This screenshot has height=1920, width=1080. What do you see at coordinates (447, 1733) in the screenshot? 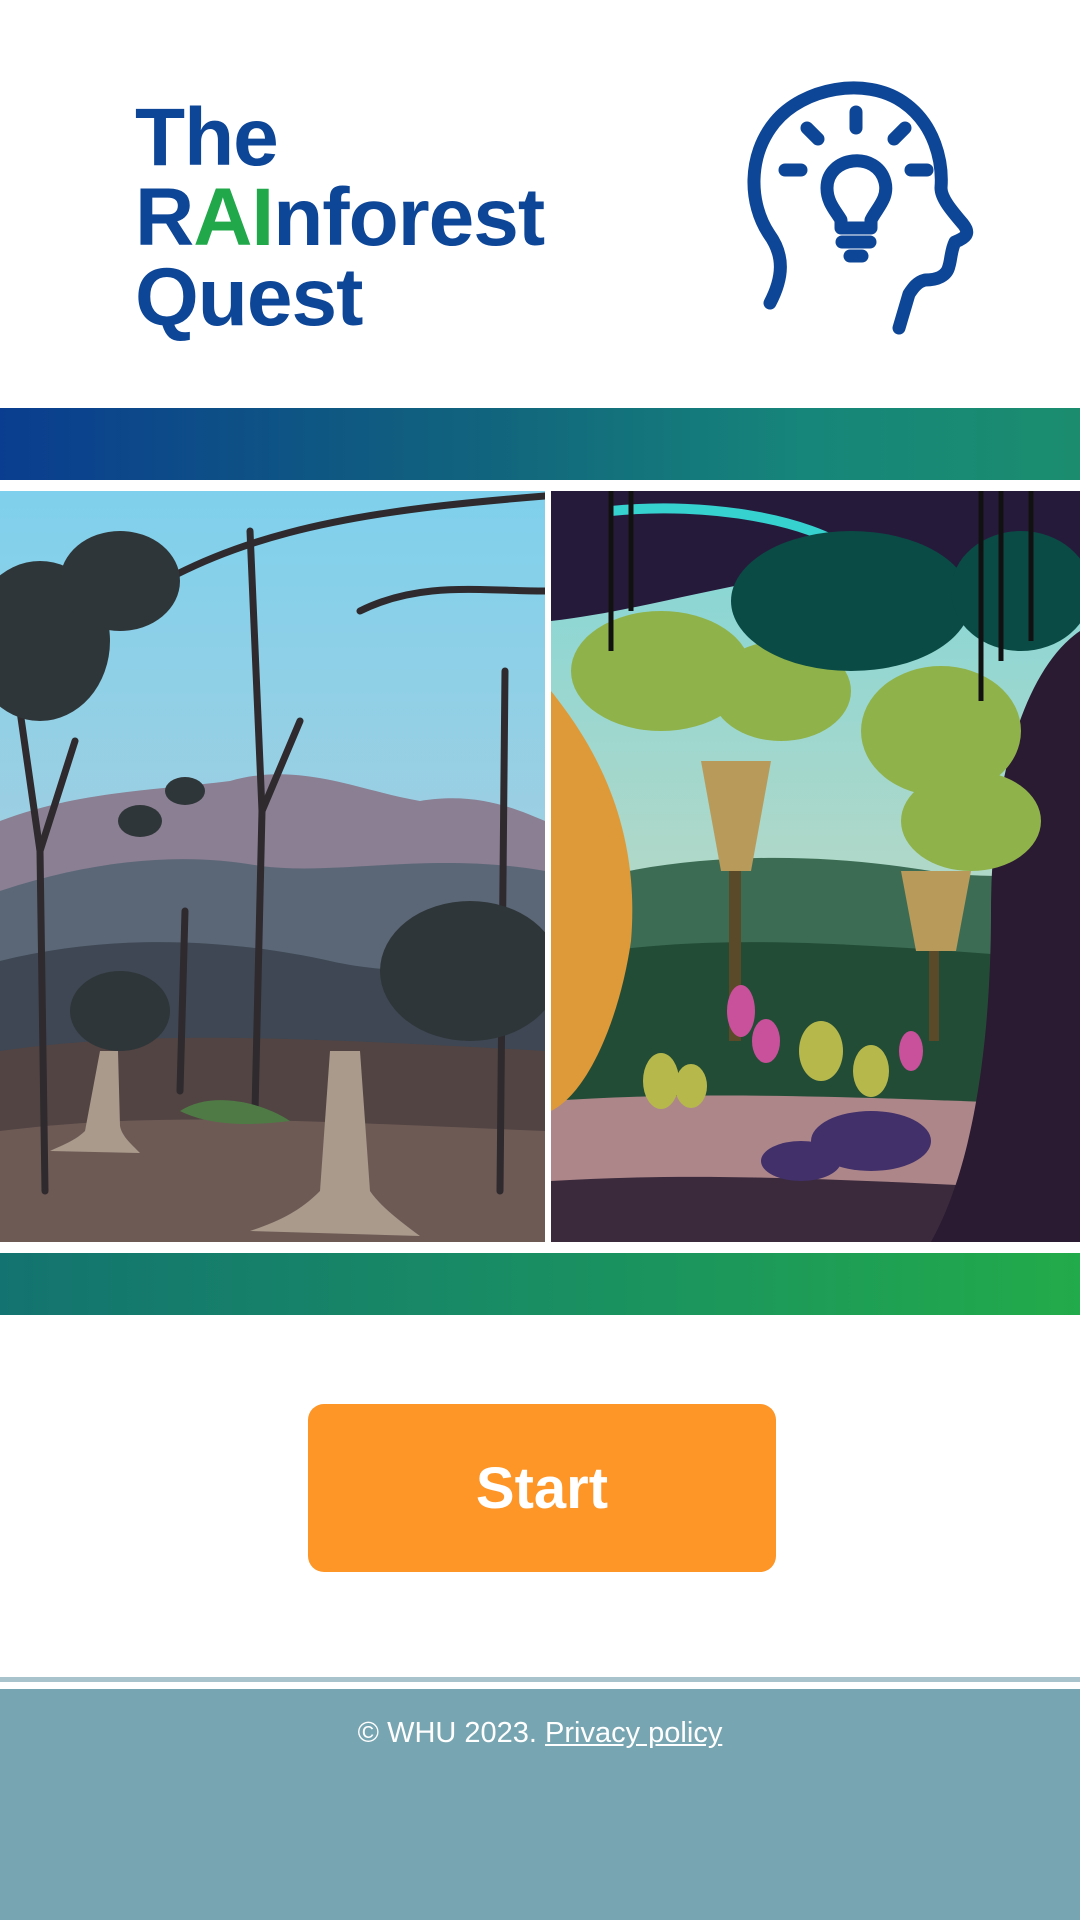
I see `copyright-text: © WHU 2023.` at bounding box center [447, 1733].